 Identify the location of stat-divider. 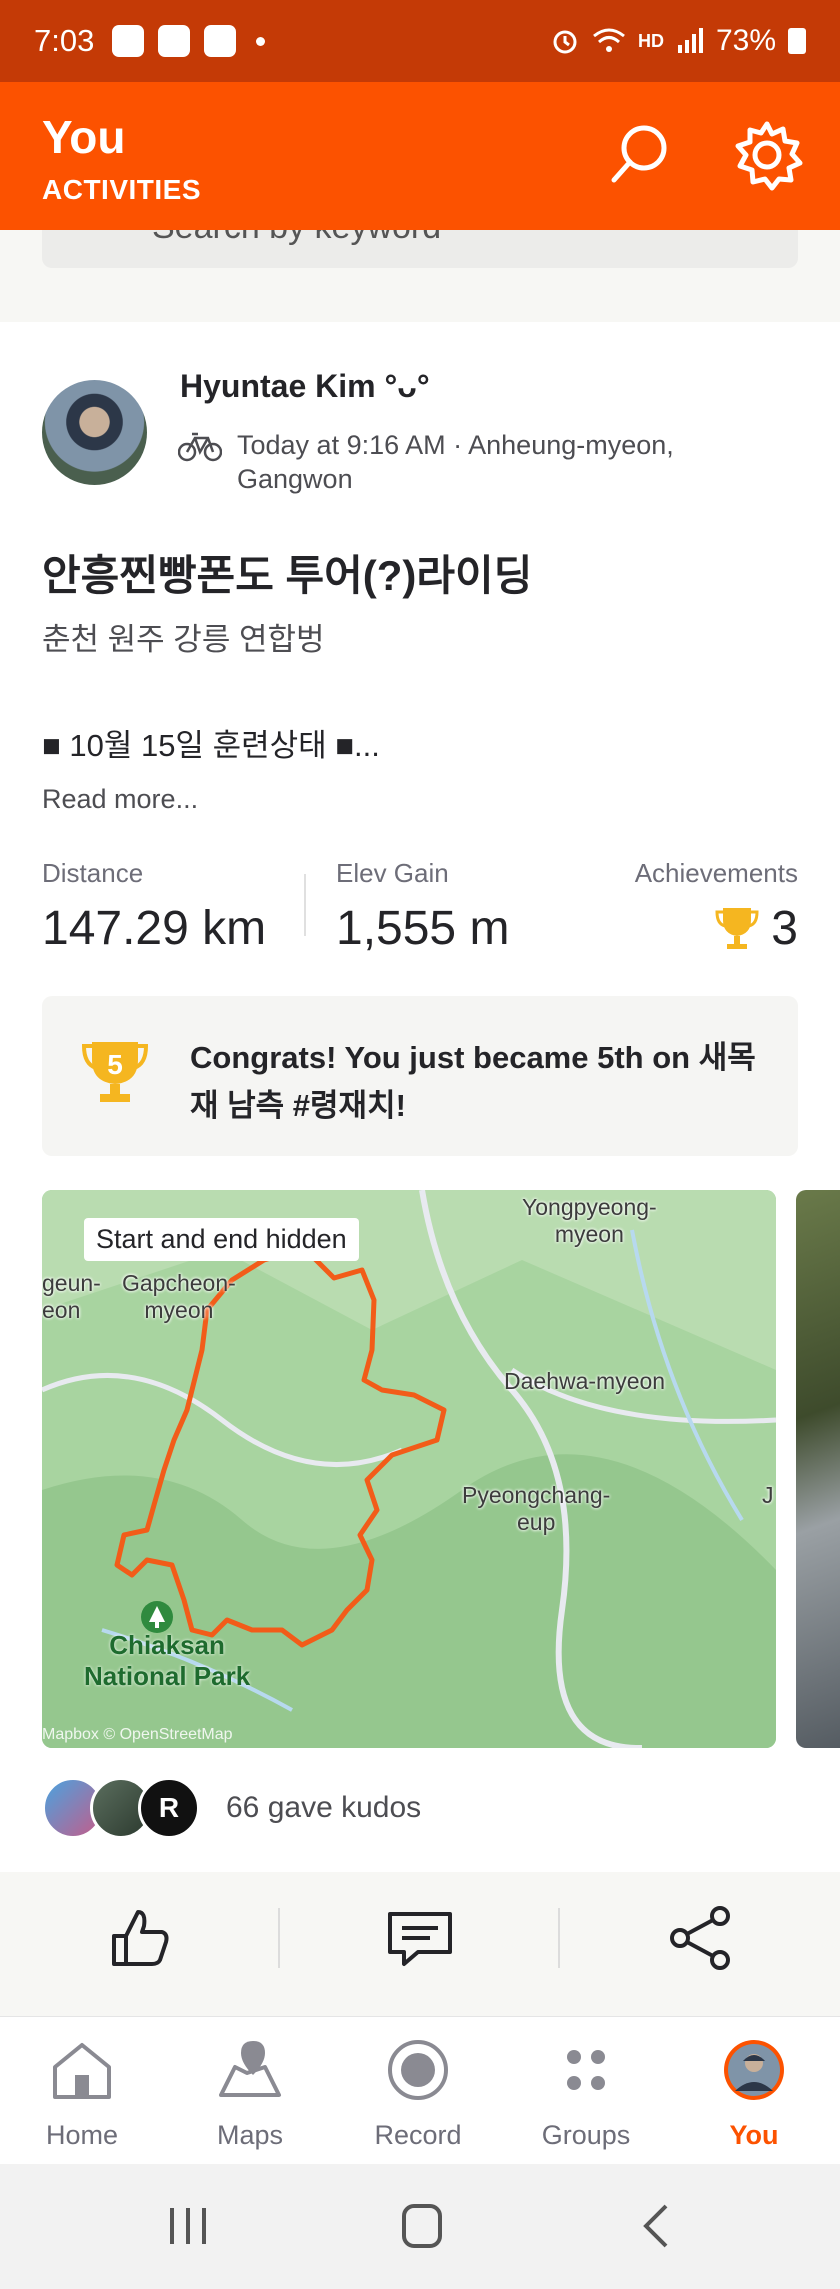
(305, 905).